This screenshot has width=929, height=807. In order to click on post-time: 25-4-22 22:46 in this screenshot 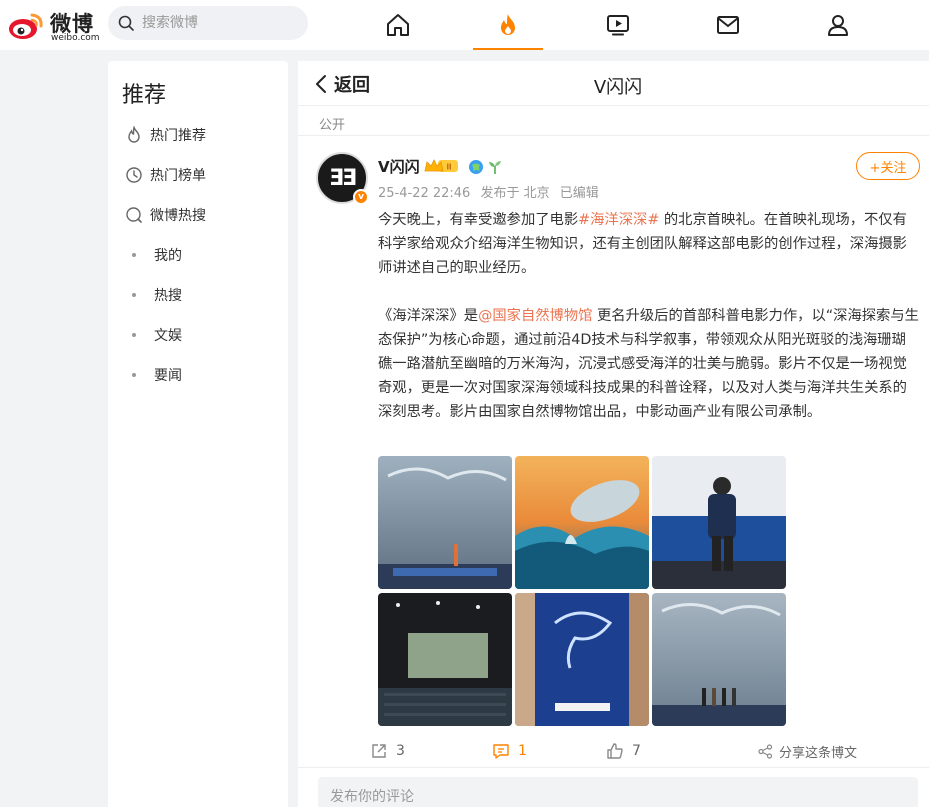, I will do `click(424, 193)`.